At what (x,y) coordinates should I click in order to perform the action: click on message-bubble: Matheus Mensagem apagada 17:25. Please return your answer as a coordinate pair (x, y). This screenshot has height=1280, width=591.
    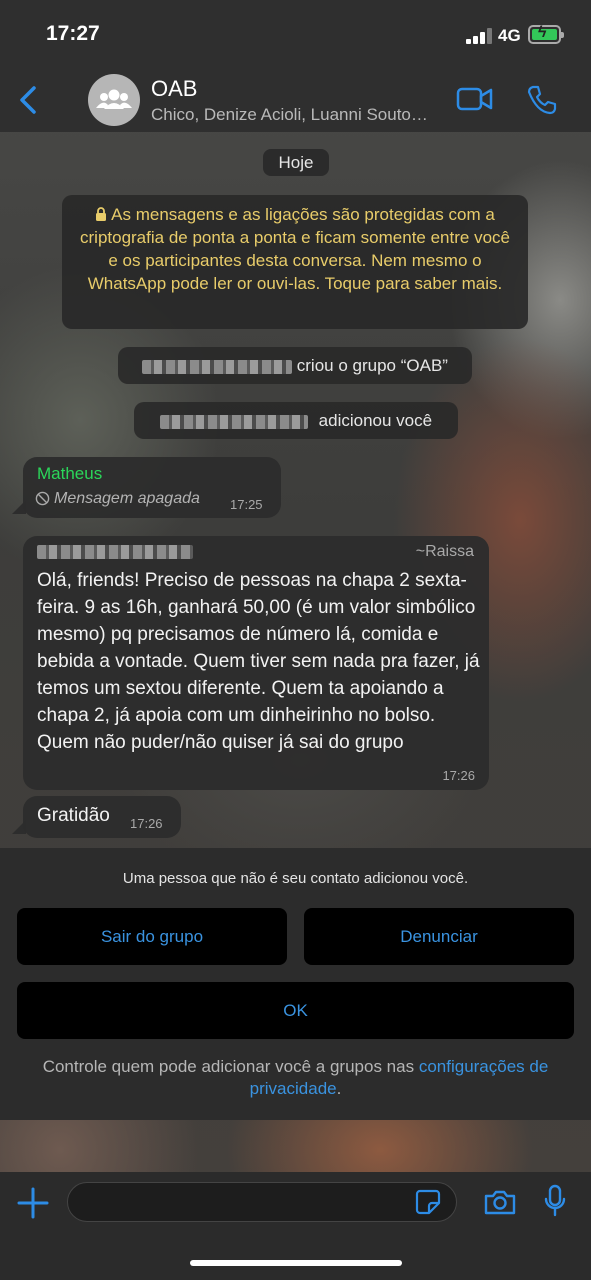
    Looking at the image, I should click on (152, 487).